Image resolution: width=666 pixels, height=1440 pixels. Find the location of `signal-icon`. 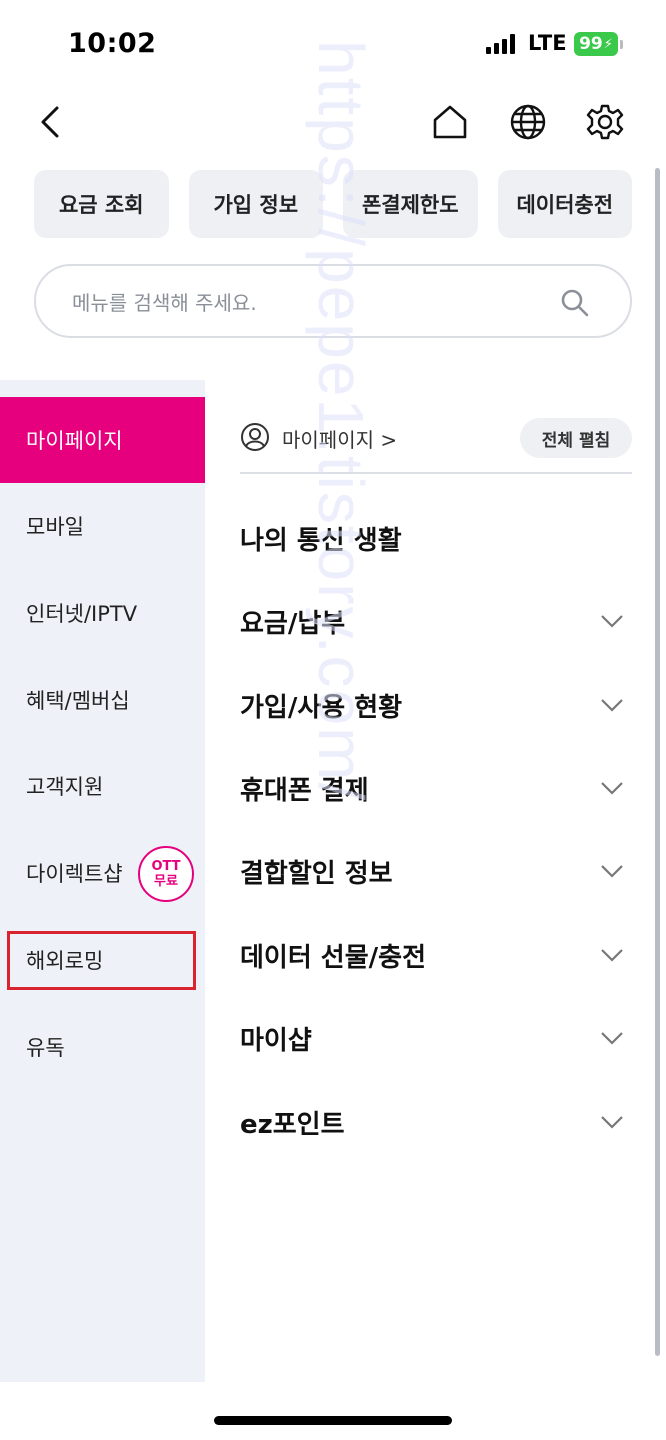

signal-icon is located at coordinates (500, 44).